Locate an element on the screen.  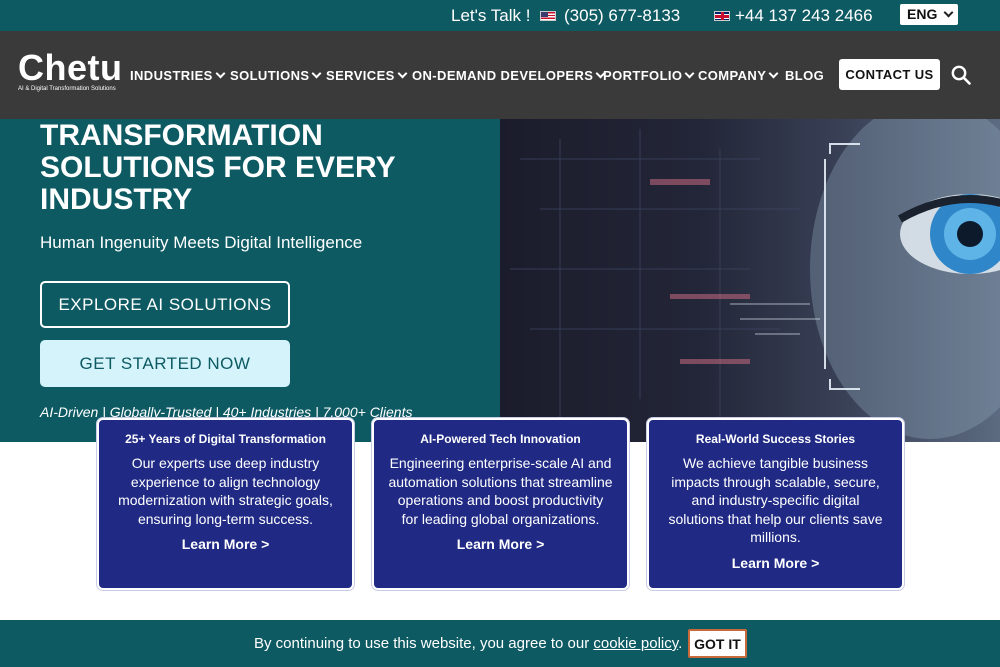
card-title: 25+ Years of Digital Transformation is located at coordinates (225, 439).